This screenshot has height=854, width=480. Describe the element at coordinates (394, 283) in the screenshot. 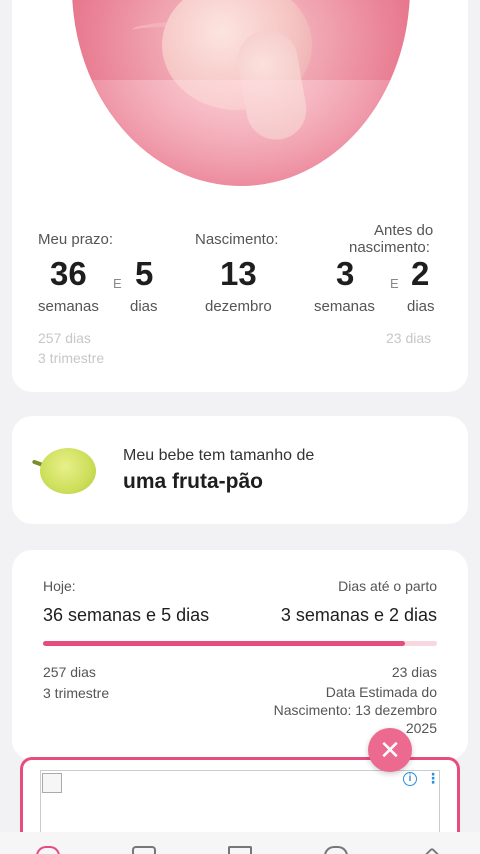

I see `and-separator-2: E` at that location.